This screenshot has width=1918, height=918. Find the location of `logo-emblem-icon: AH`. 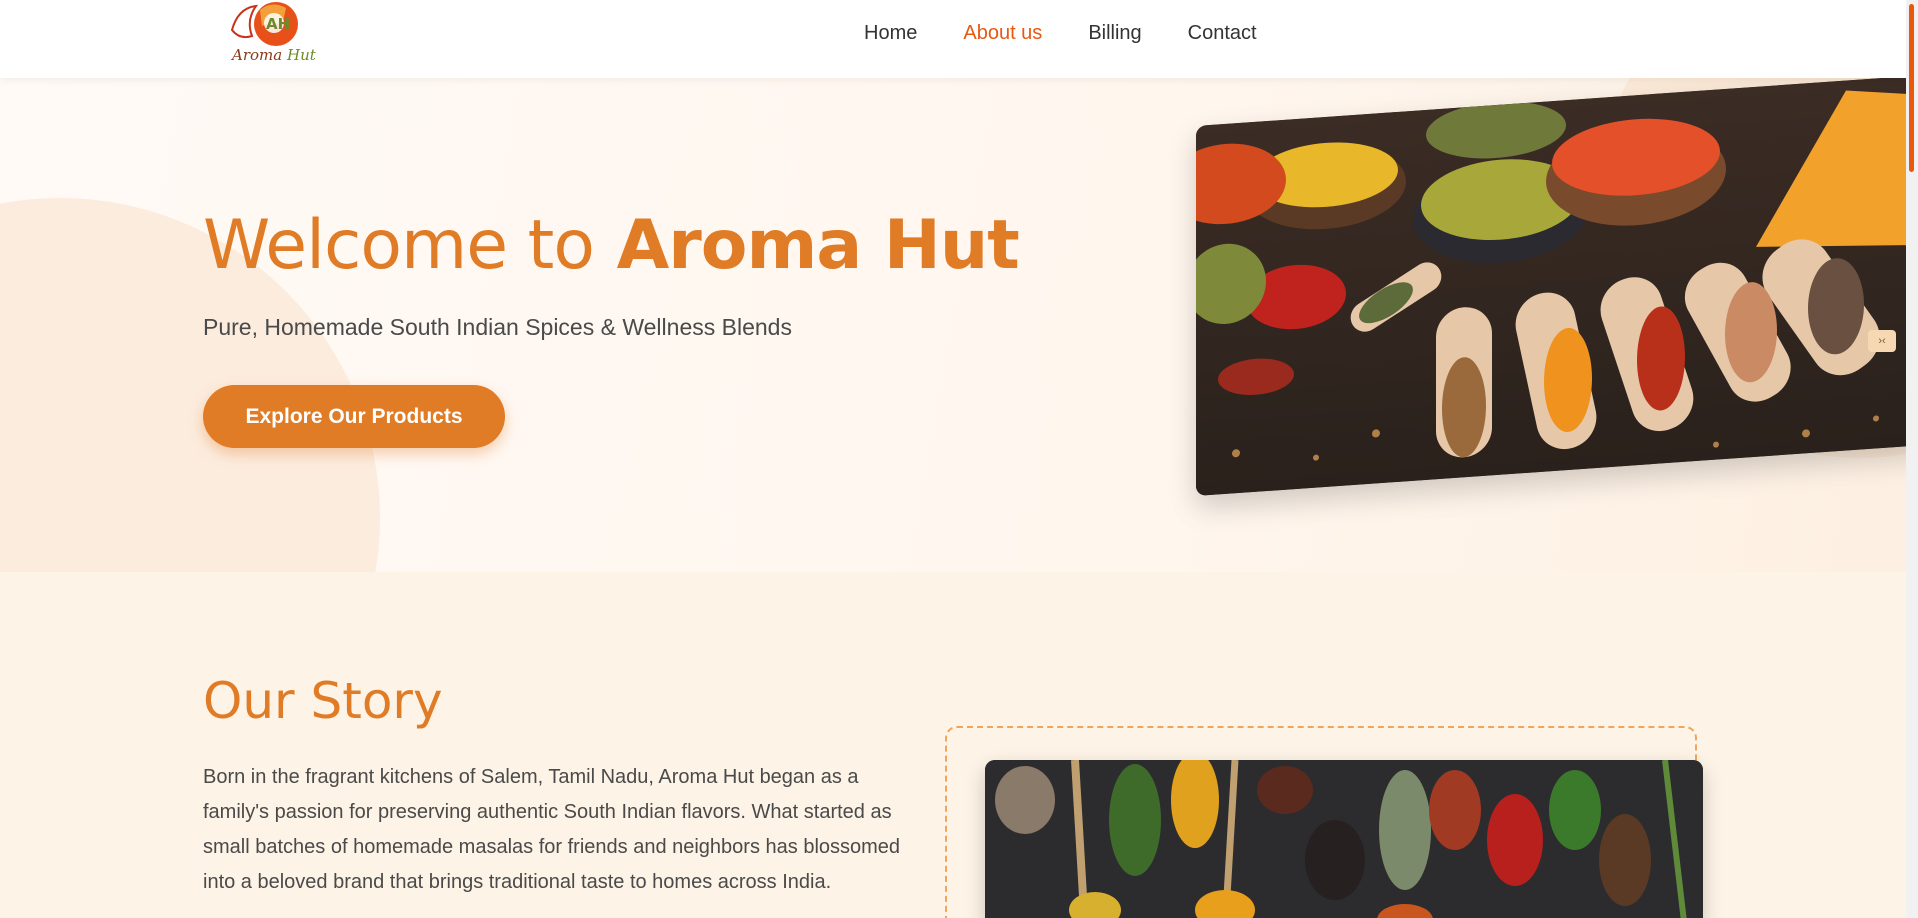

logo-emblem-icon: AH is located at coordinates (264, 24).